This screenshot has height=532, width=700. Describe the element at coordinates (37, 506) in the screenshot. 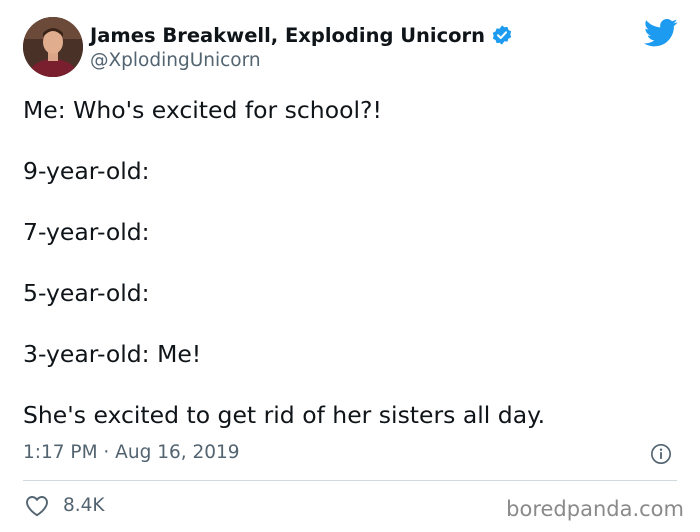

I see `heart-icon` at that location.